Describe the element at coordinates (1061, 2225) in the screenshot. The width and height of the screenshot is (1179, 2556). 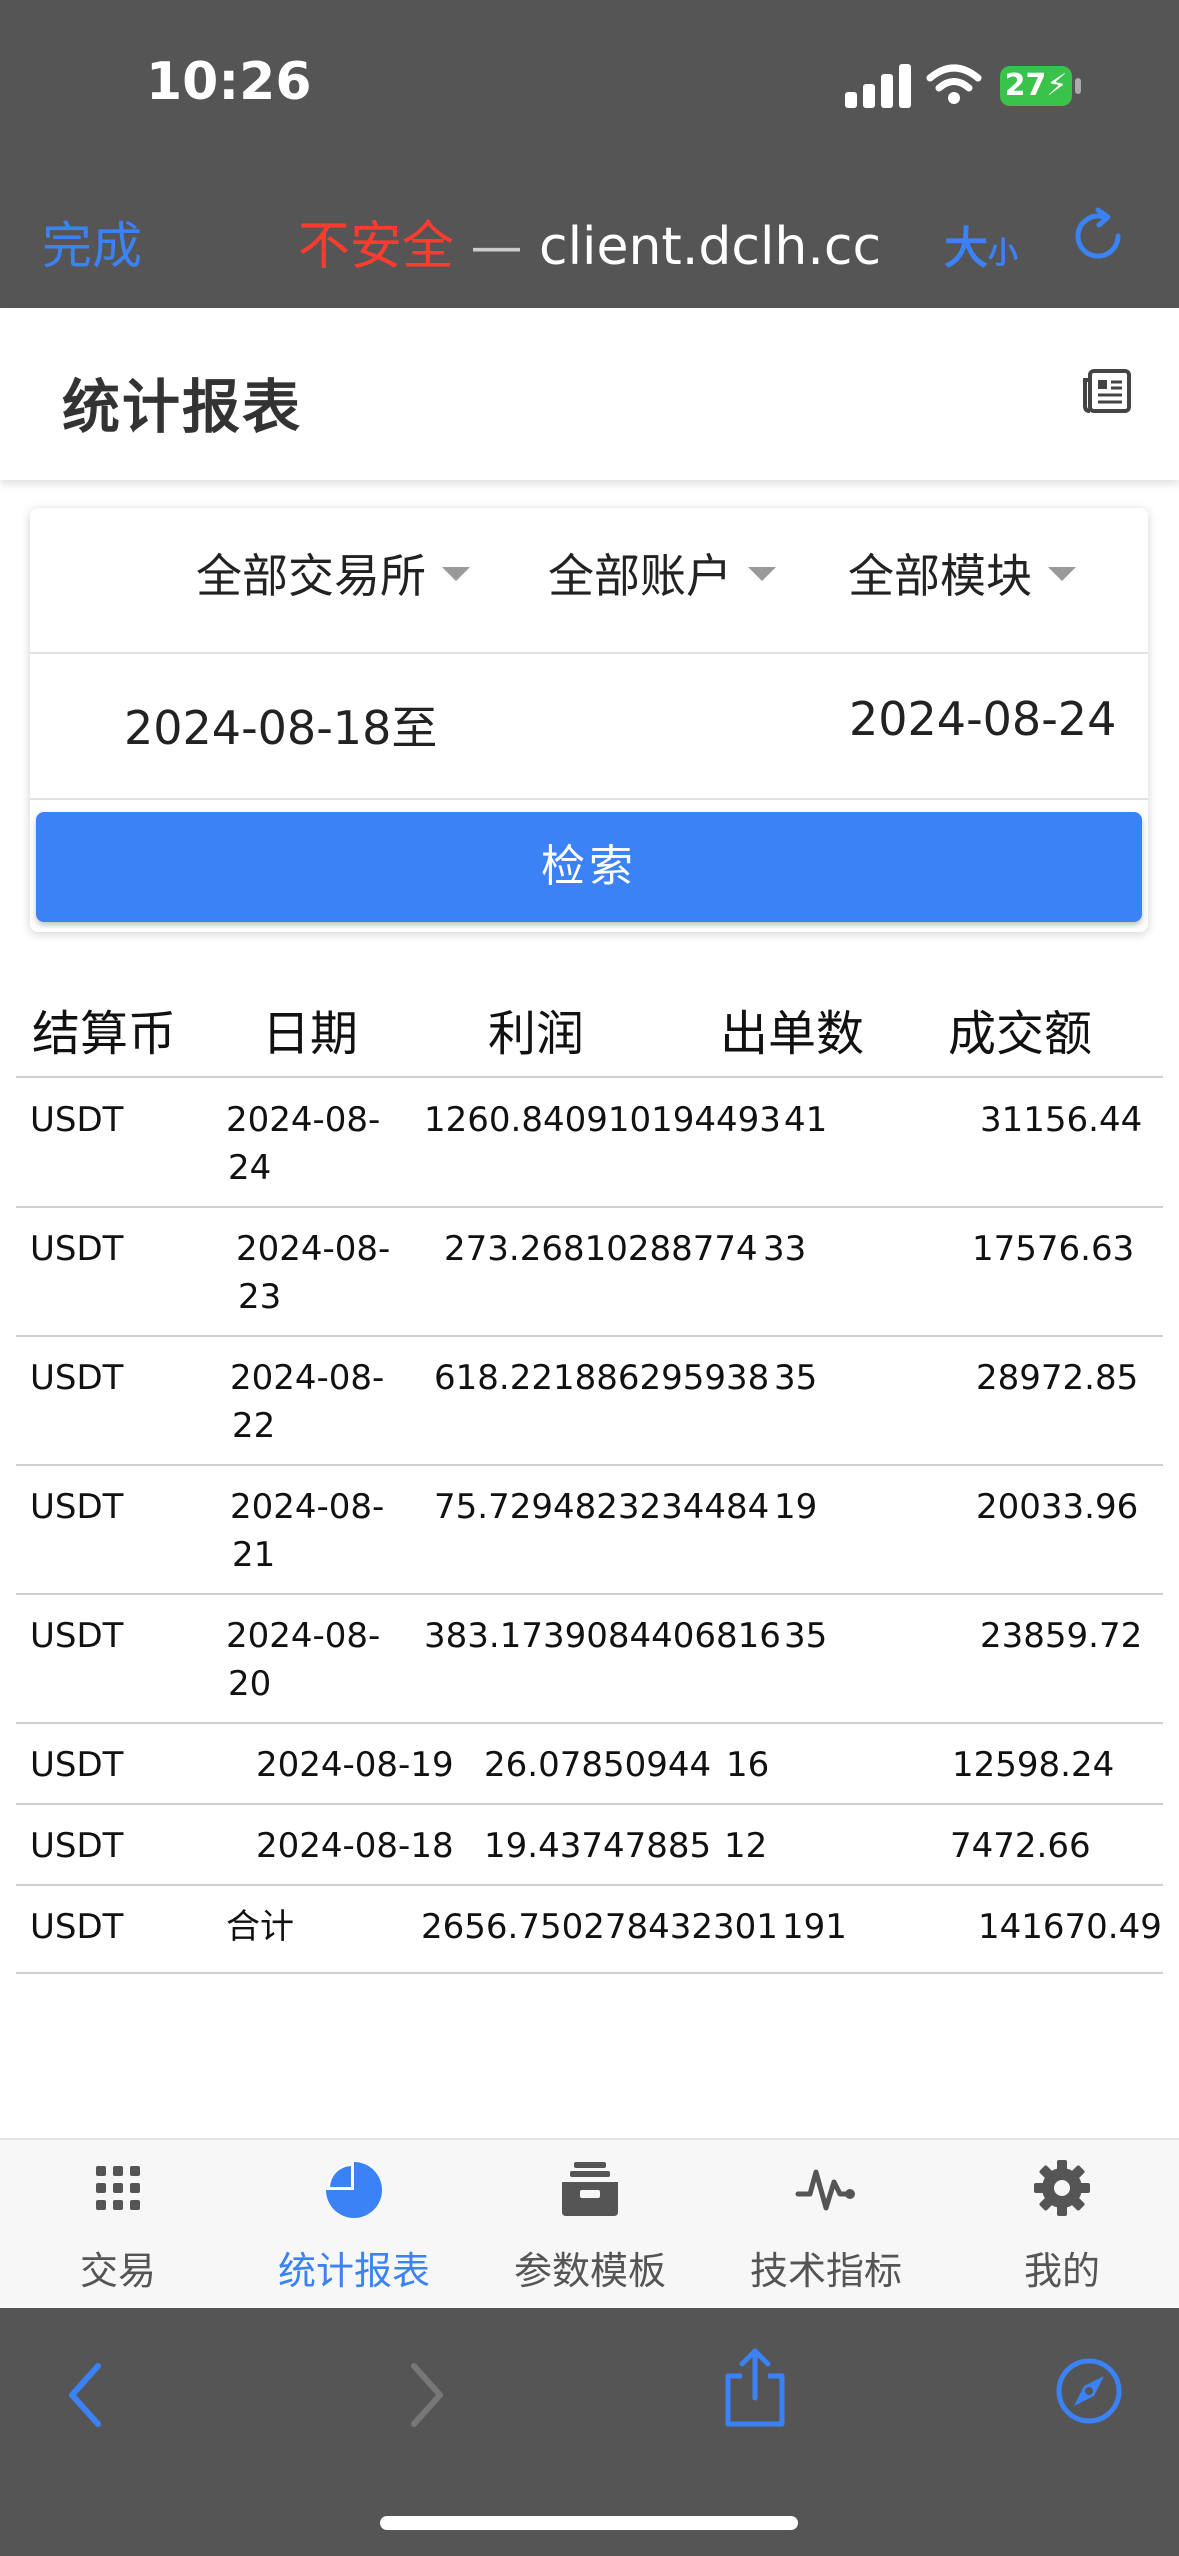
I see `tab-profile: 我的` at that location.